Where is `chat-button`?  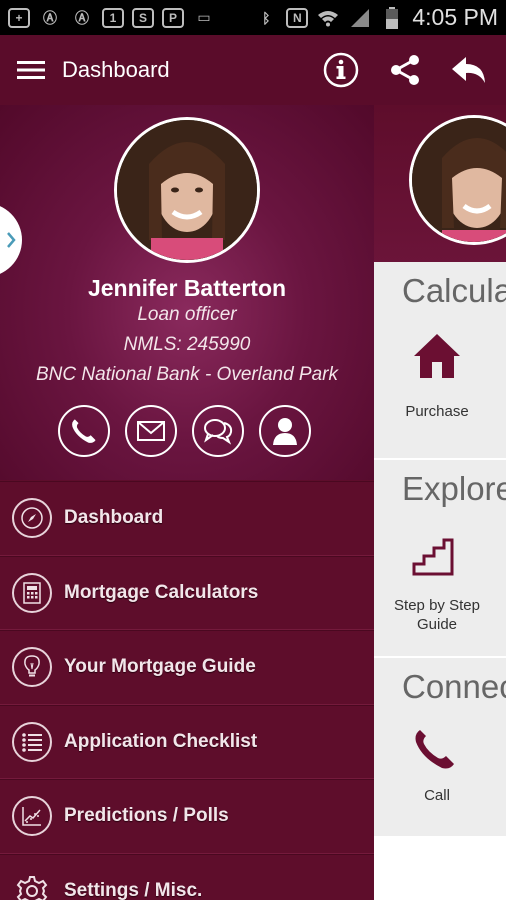 chat-button is located at coordinates (218, 431).